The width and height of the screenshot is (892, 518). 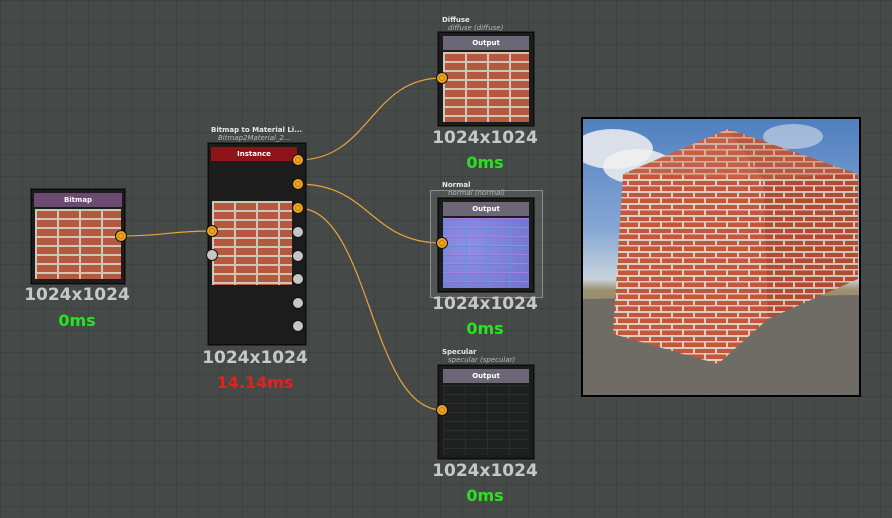 What do you see at coordinates (255, 358) in the screenshot?
I see `material-resolution: 1024x1024` at bounding box center [255, 358].